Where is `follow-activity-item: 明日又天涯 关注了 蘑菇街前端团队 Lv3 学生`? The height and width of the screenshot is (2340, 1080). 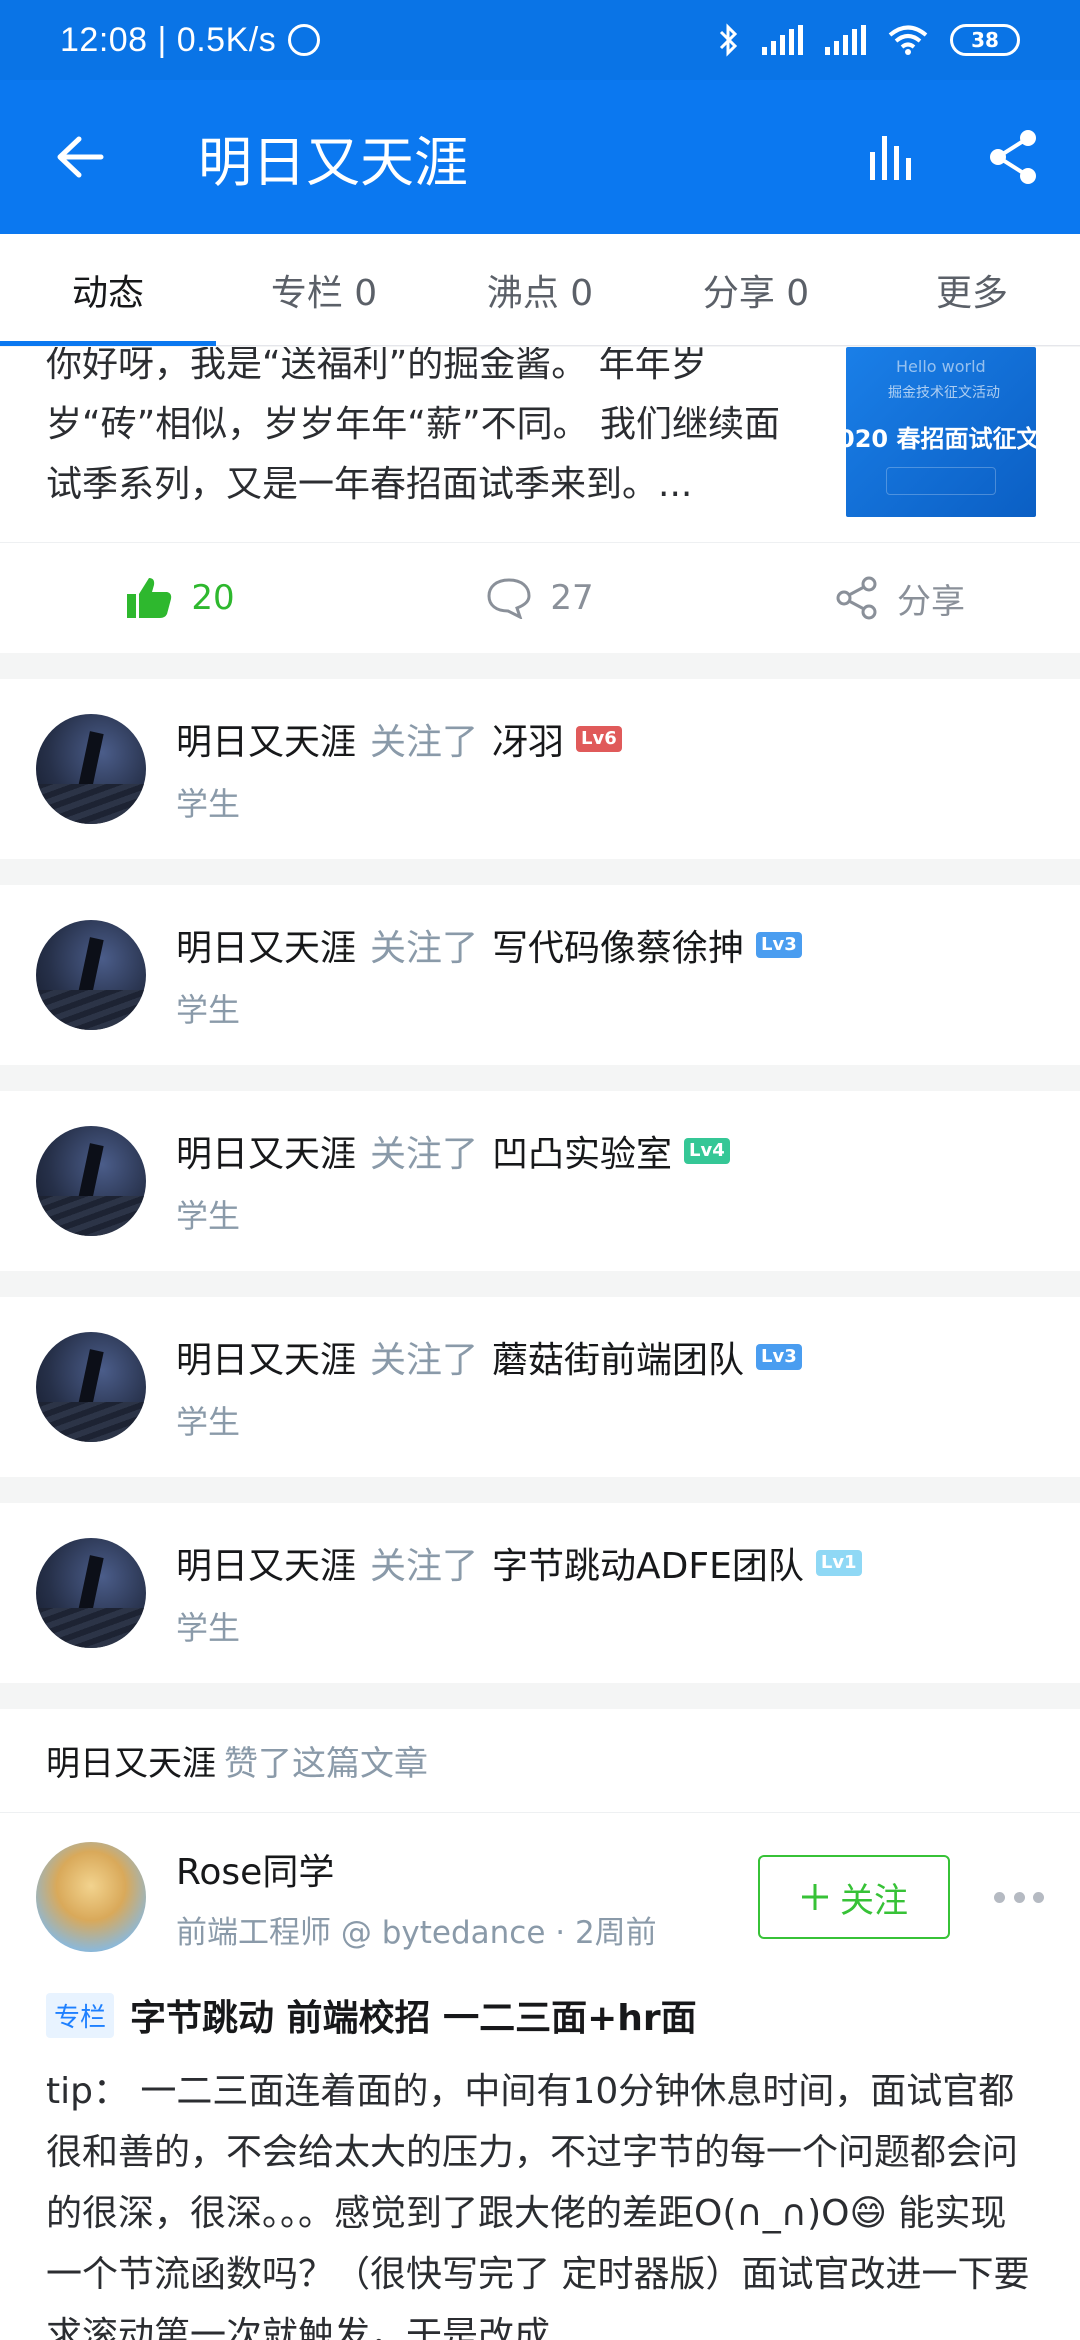
follow-activity-item: 明日又天涯 关注了 蘑菇街前端团队 Lv3 学生 is located at coordinates (540, 1387).